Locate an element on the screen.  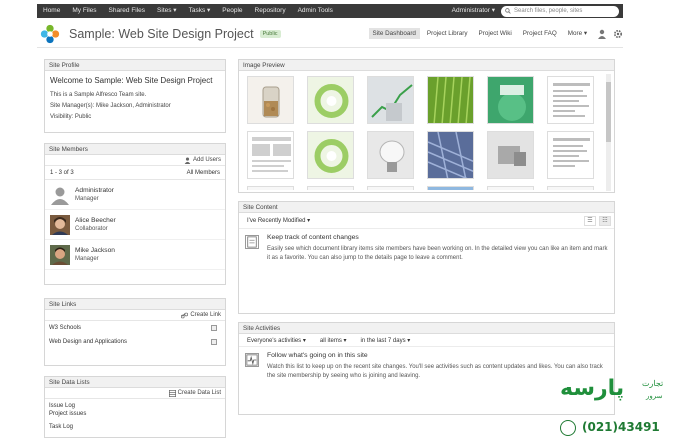
tab-site-dashboard: Site Dashboard is located at coordinates (394, 33).